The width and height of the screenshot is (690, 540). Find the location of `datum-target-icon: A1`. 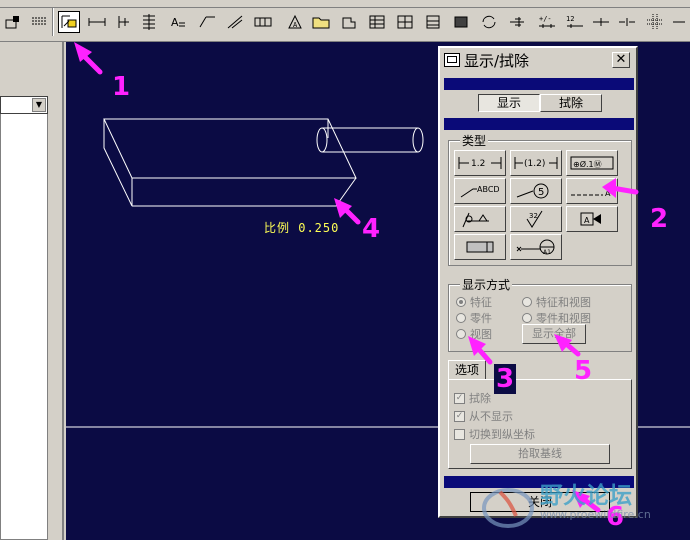

datum-target-icon: A1 is located at coordinates (535, 247).